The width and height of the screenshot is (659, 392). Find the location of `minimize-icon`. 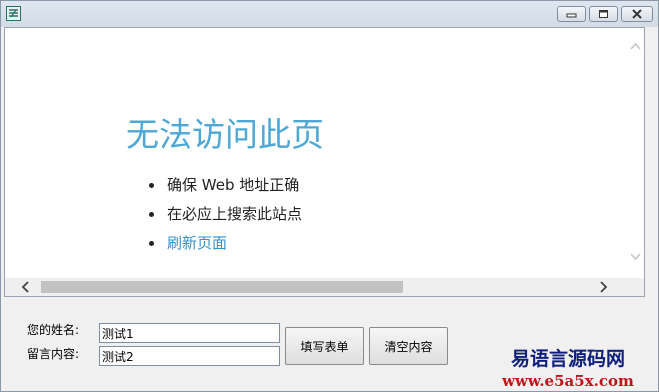

minimize-icon is located at coordinates (571, 15).